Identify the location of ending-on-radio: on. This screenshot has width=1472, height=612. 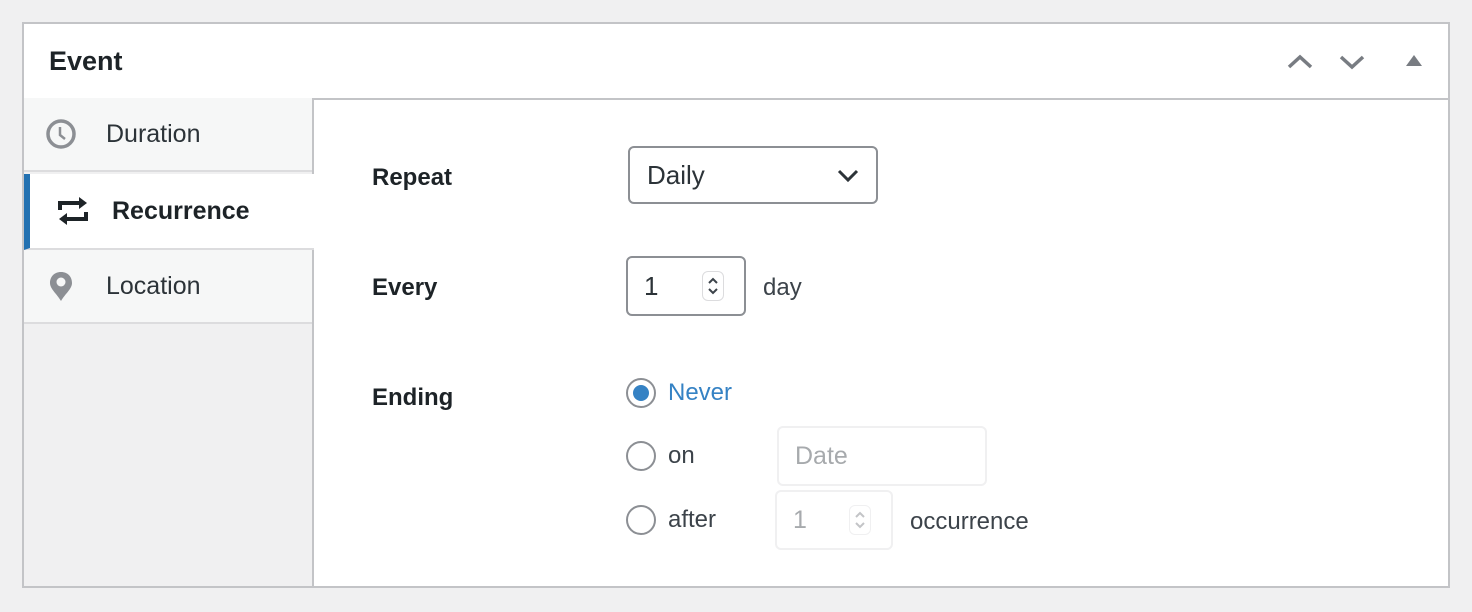
(660, 456).